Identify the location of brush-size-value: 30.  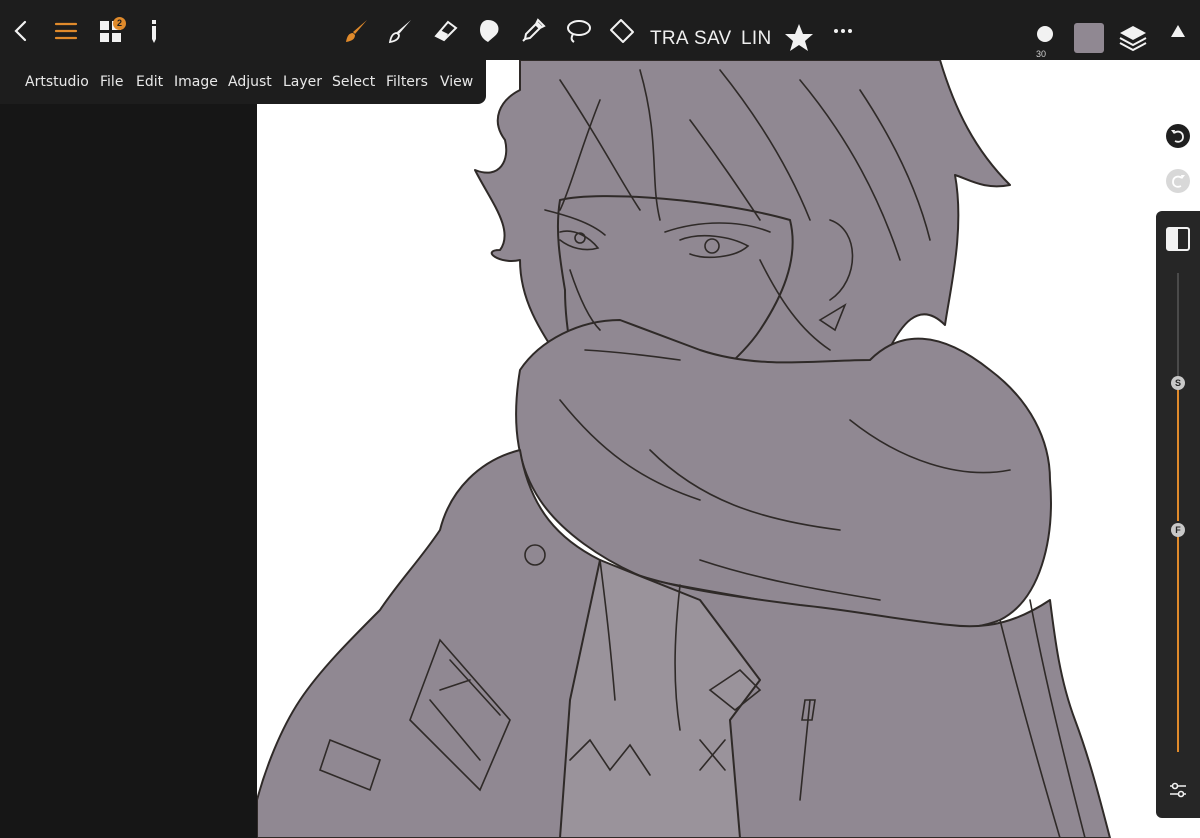
(1041, 54).